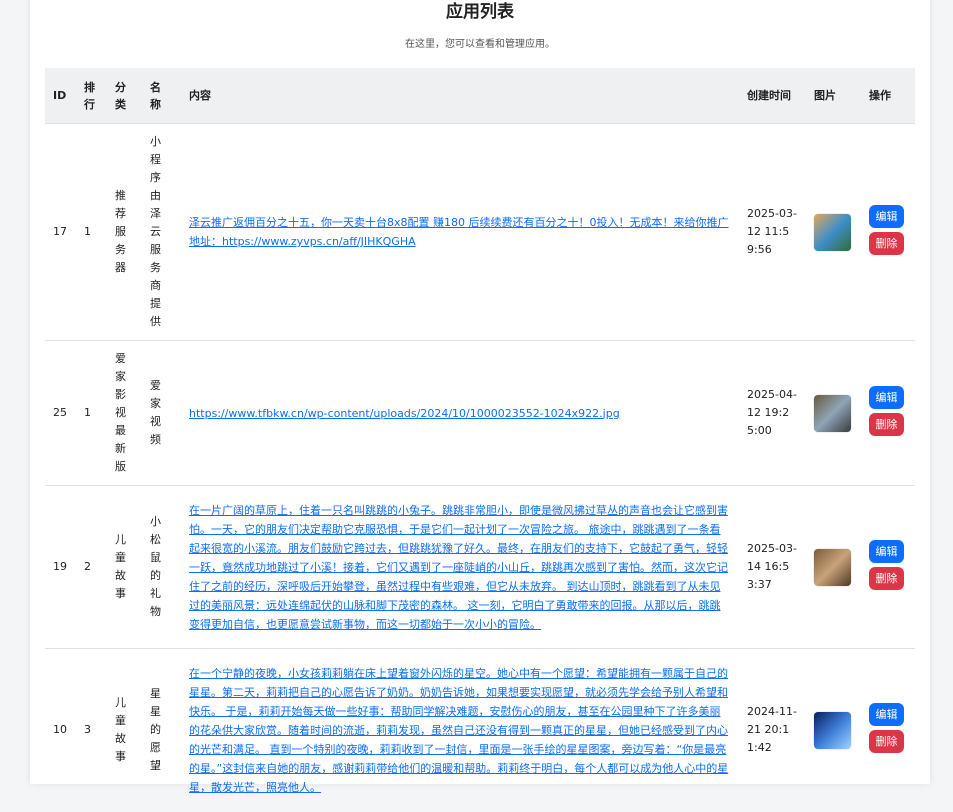  What do you see at coordinates (161, 567) in the screenshot?
I see `cell-name: 小松鼠的礼物` at bounding box center [161, 567].